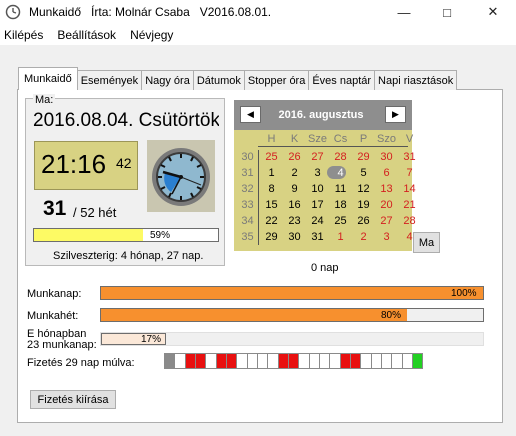 The height and width of the screenshot is (436, 516). I want to click on tab-nagy-ora: Nagy óra, so click(167, 80).